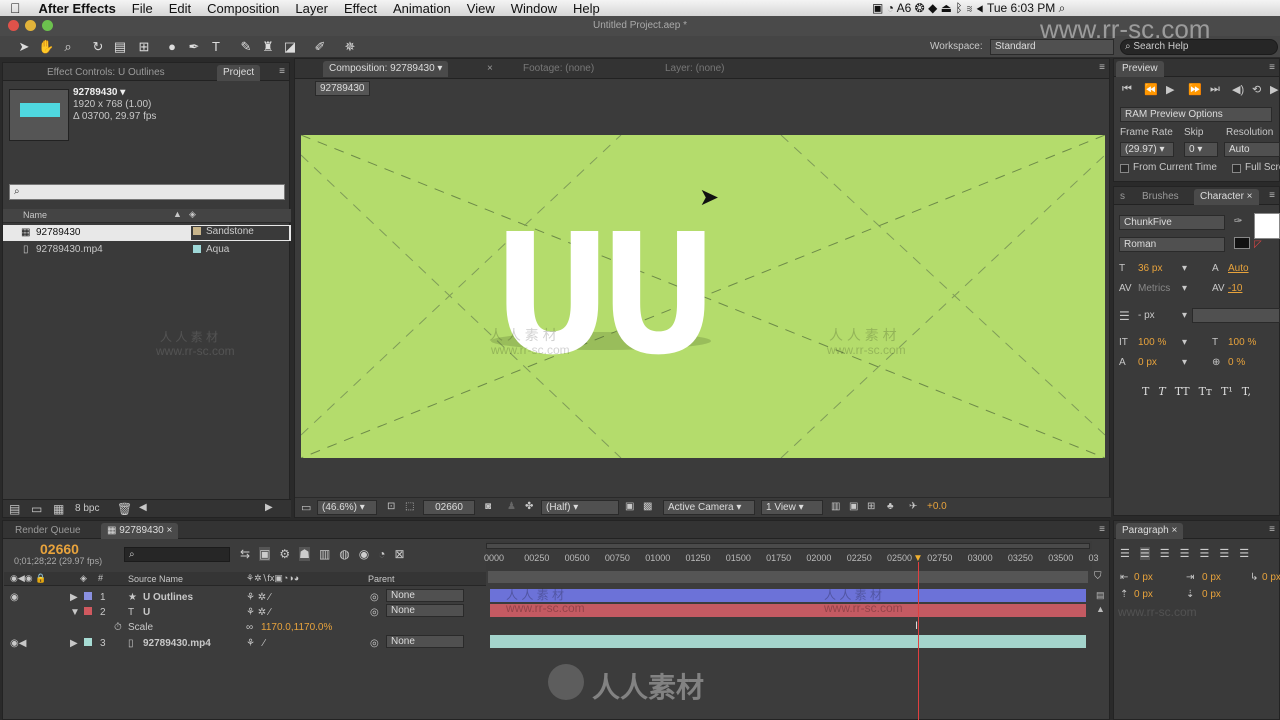  I want to click on no-stroke-icon: ◸, so click(1258, 244).